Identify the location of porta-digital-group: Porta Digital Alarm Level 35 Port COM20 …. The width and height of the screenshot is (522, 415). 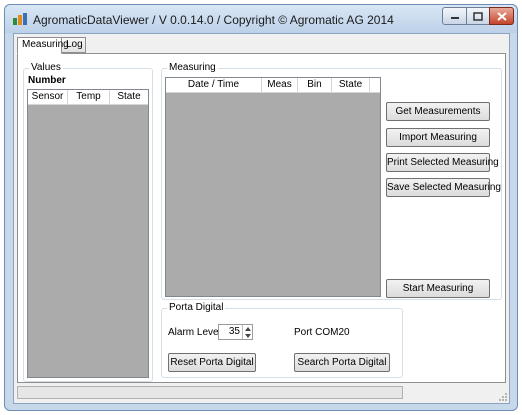
(282, 340).